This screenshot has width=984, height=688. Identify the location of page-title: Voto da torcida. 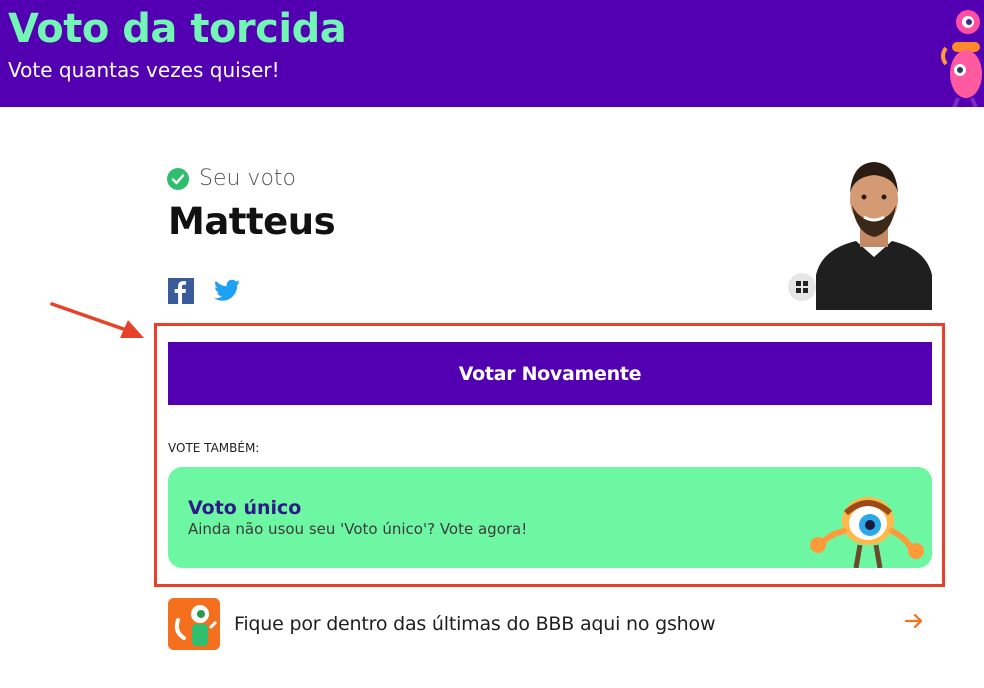
(177, 29).